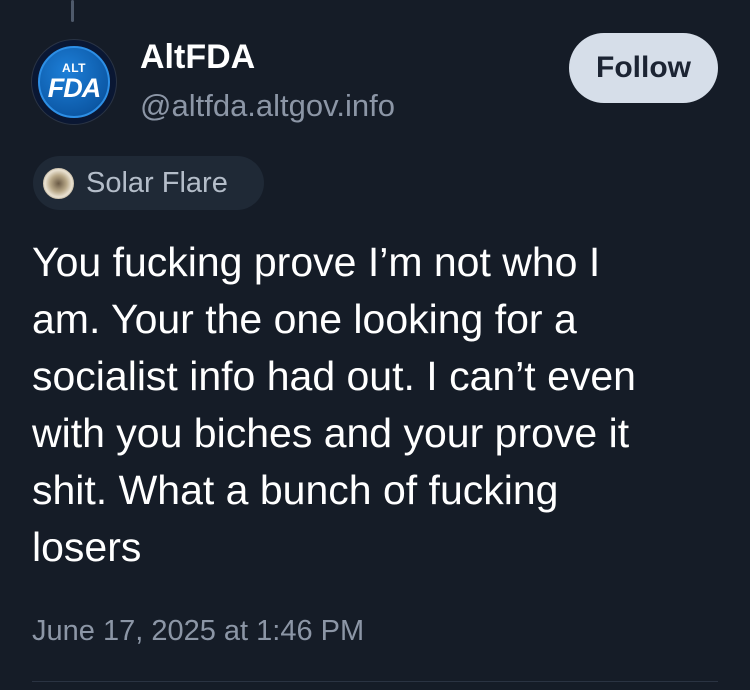  Describe the element at coordinates (74, 88) in the screenshot. I see `avatar-main-text: FDA` at that location.